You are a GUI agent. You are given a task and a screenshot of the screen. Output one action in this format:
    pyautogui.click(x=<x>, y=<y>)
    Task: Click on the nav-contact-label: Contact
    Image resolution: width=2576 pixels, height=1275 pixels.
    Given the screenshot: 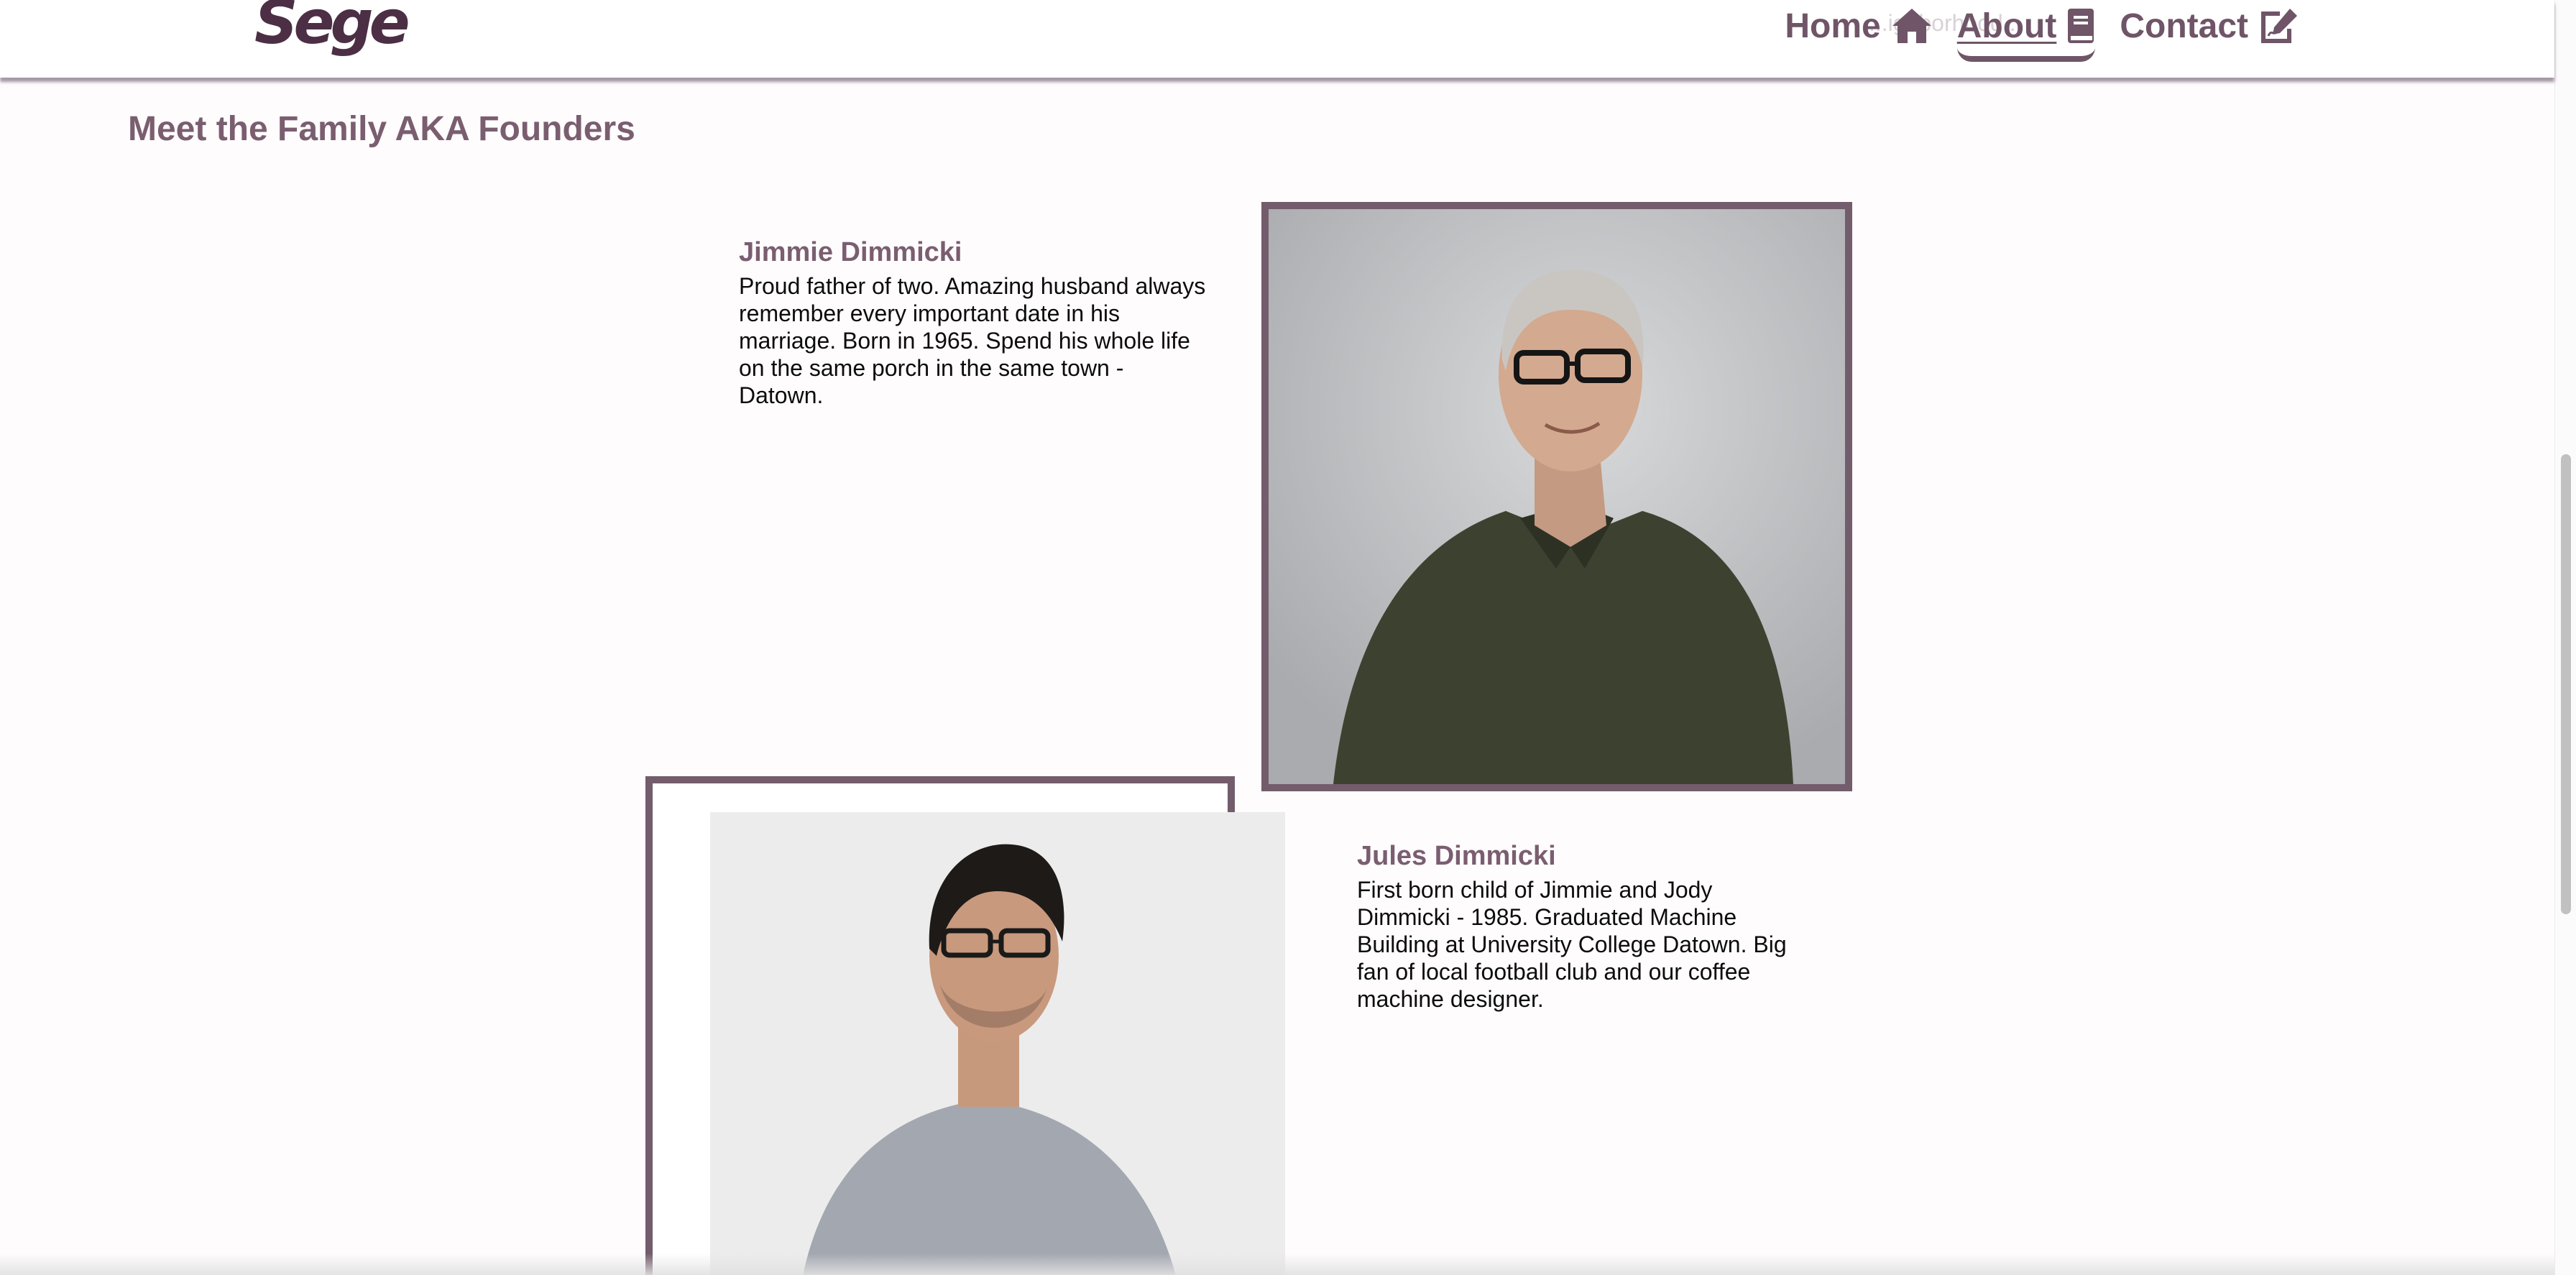 What is the action you would take?
    pyautogui.click(x=2184, y=25)
    